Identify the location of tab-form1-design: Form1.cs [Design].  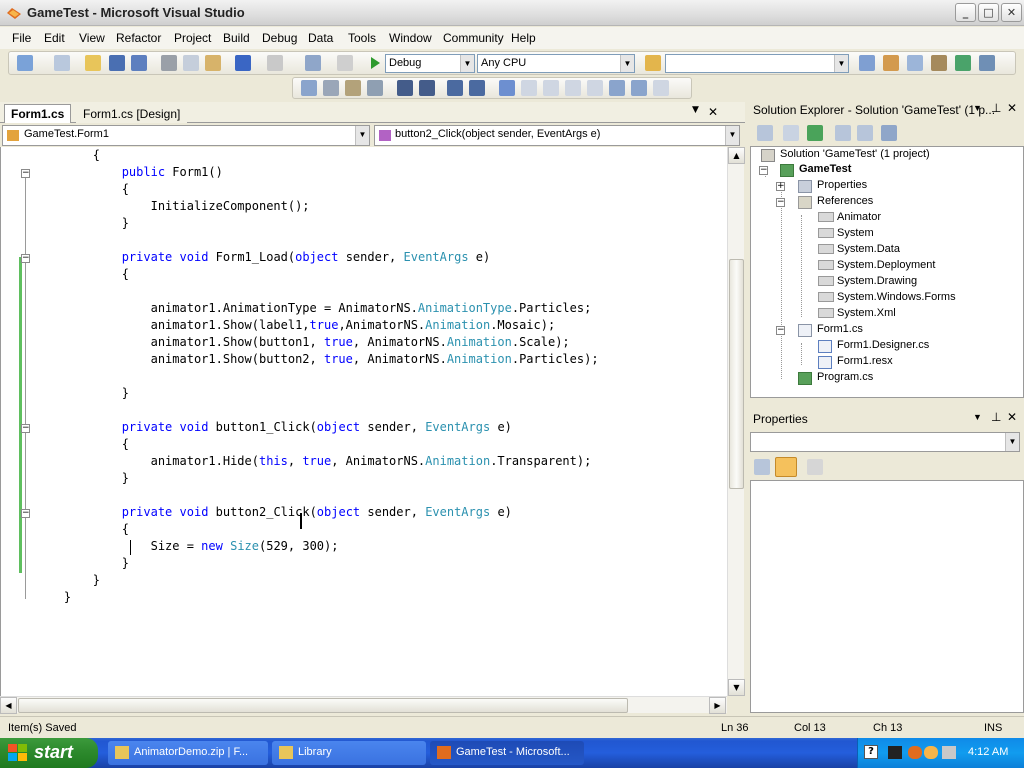
(132, 113).